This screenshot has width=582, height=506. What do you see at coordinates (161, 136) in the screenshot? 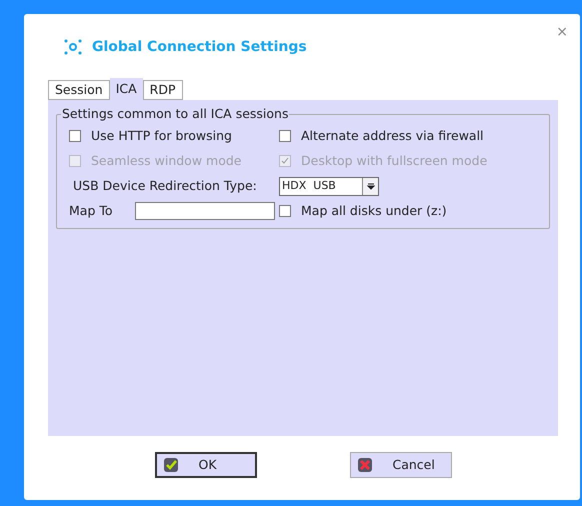
I see `checkbox-label: Use HTTP for browsing` at bounding box center [161, 136].